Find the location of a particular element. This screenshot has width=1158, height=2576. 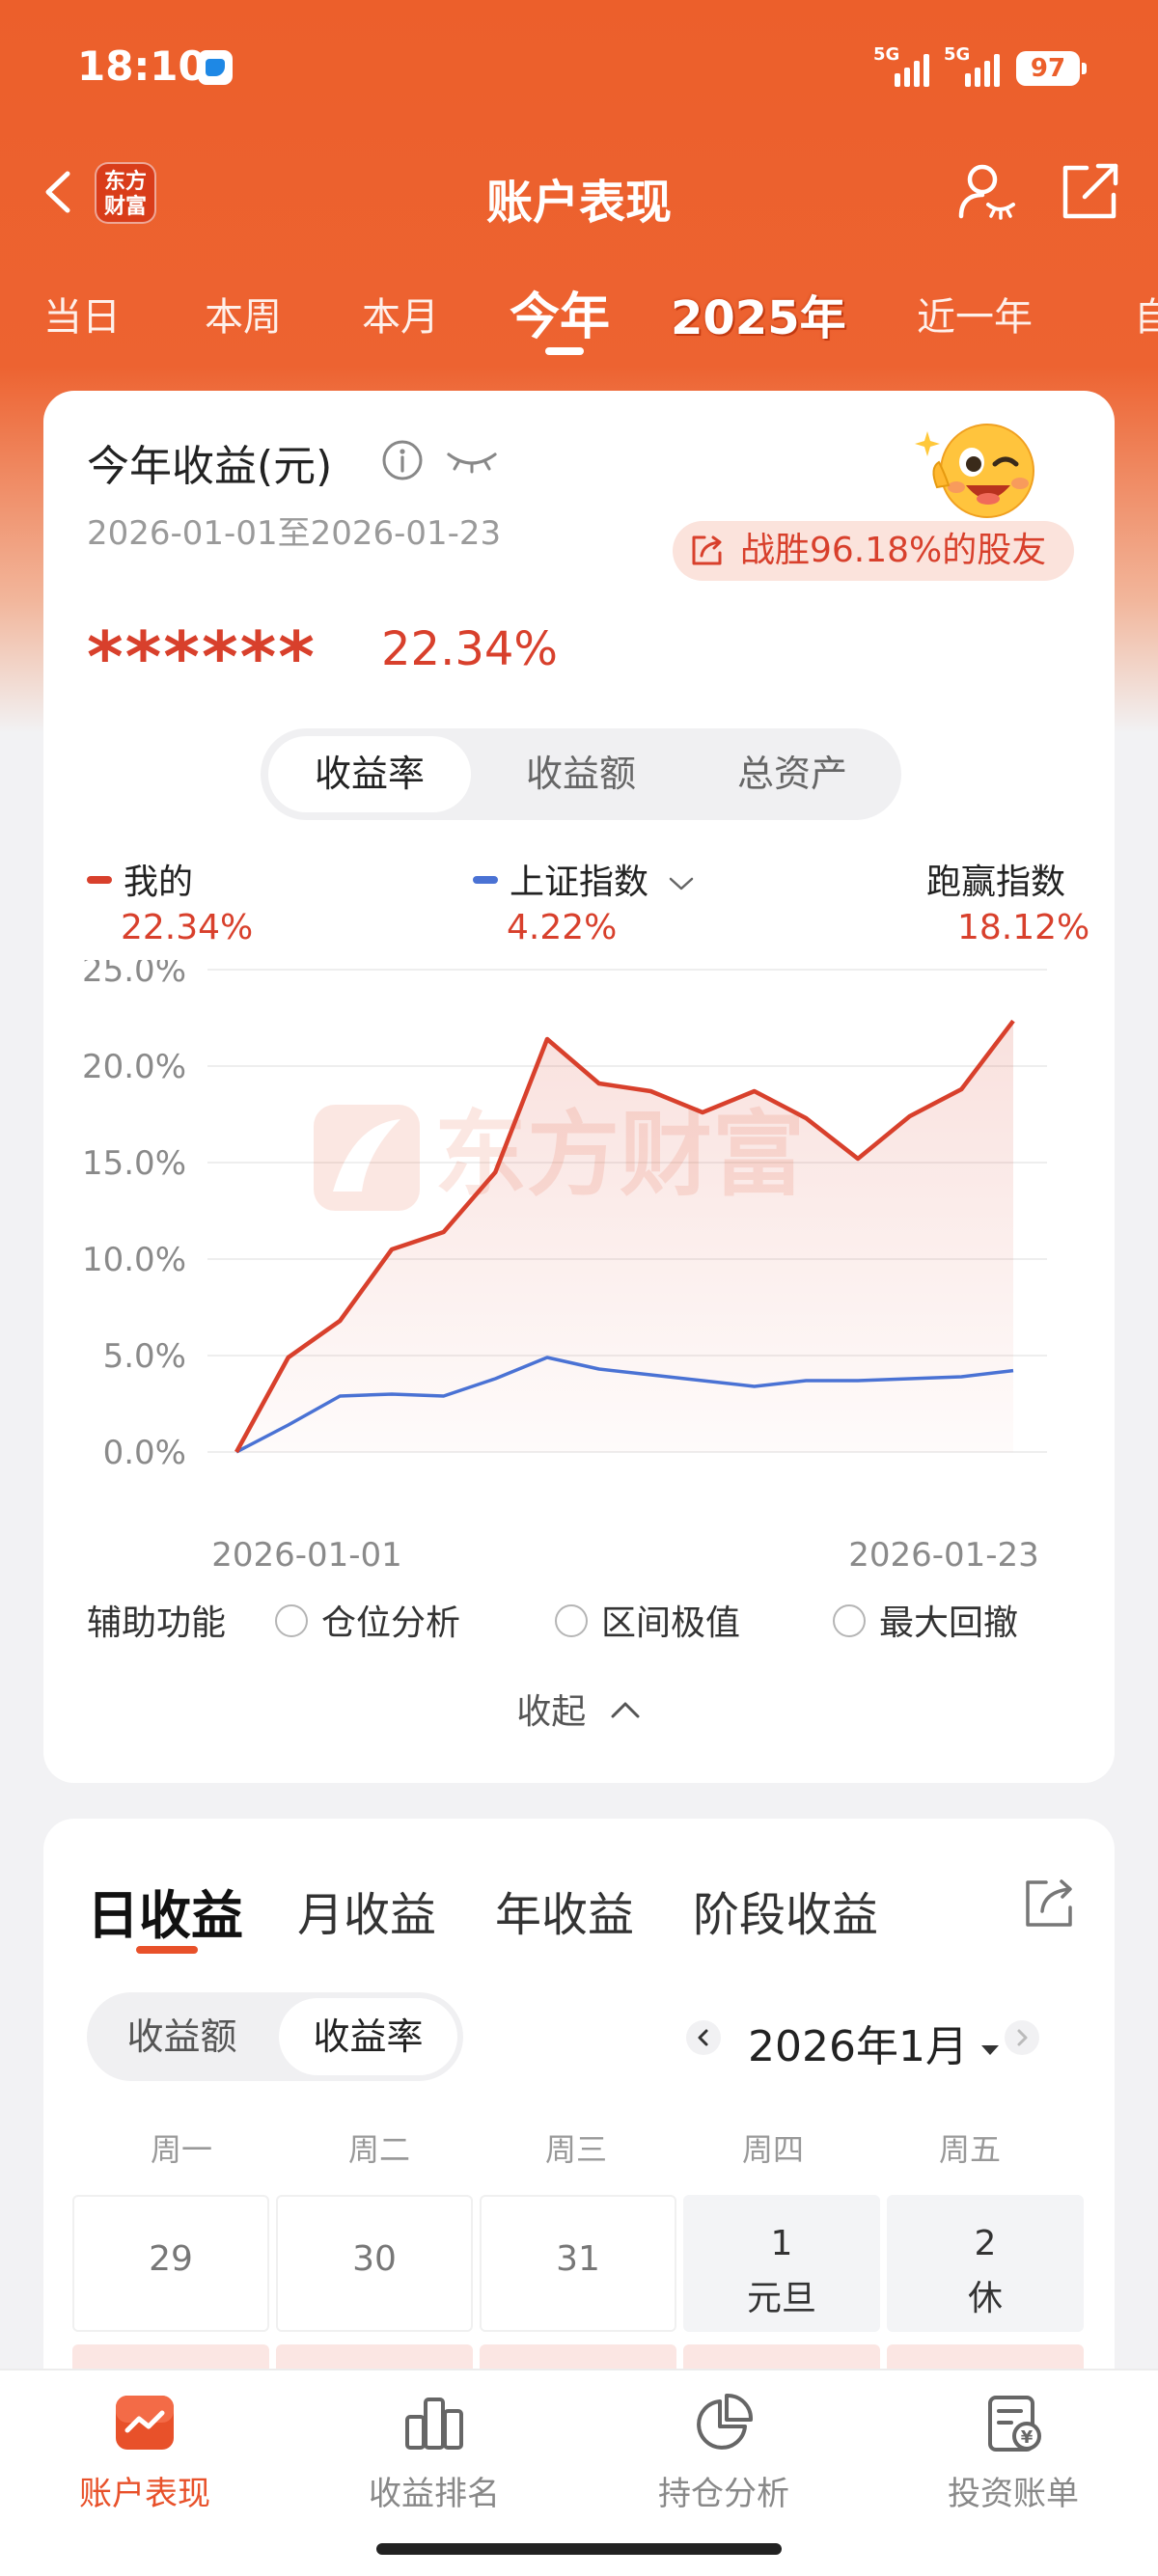

chart-metric-toggle: 收益率 收益额 总资产 is located at coordinates (581, 774).